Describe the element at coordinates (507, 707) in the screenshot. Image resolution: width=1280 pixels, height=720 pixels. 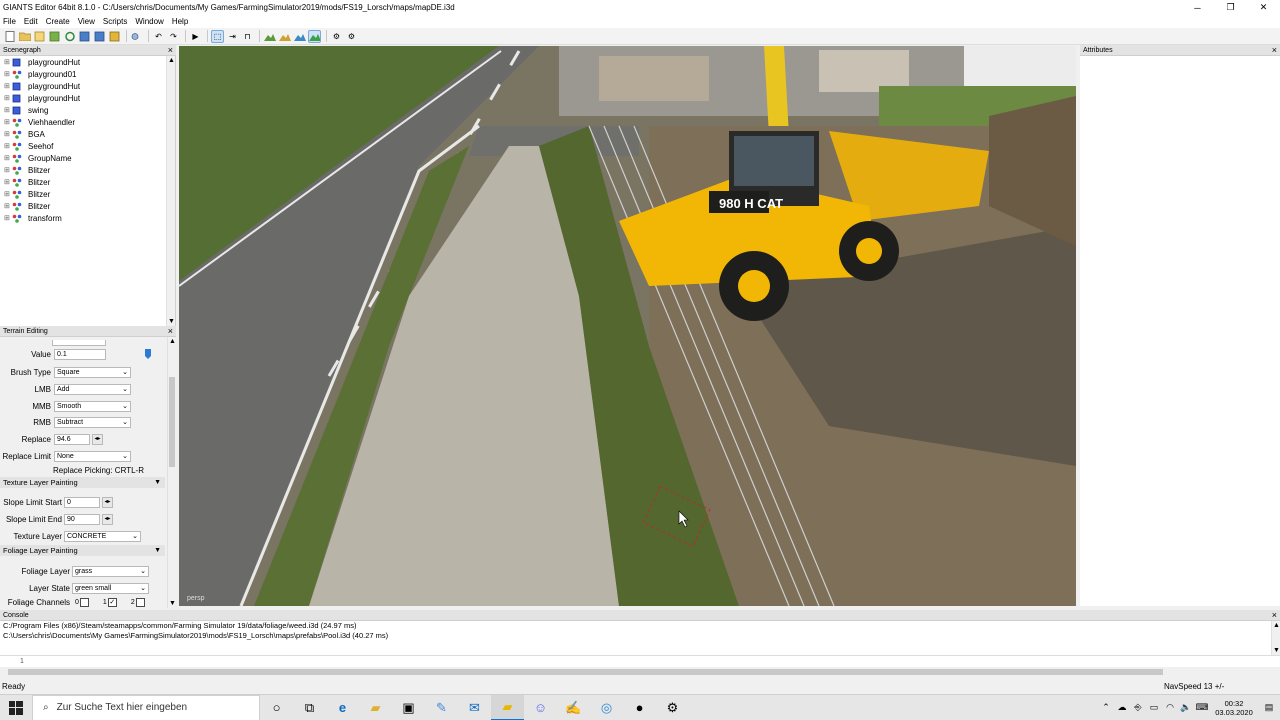
I see `giants-editor-icon: ▰` at that location.